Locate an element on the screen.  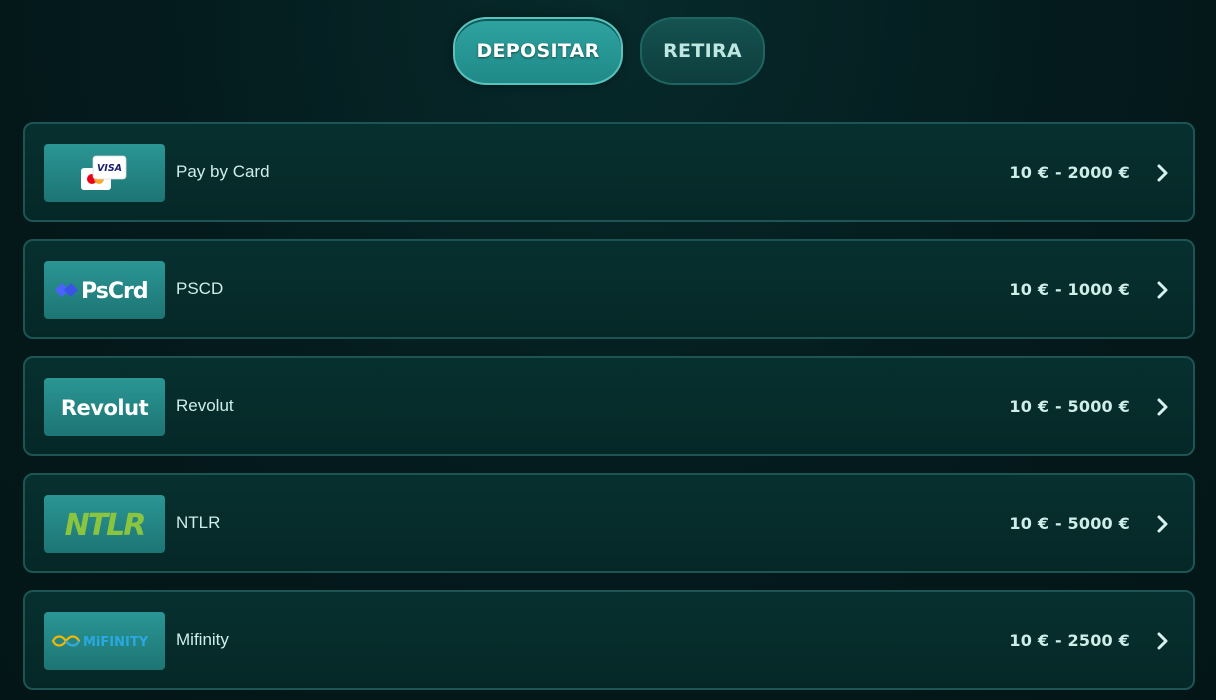
method-name: Pay by Card is located at coordinates (223, 171).